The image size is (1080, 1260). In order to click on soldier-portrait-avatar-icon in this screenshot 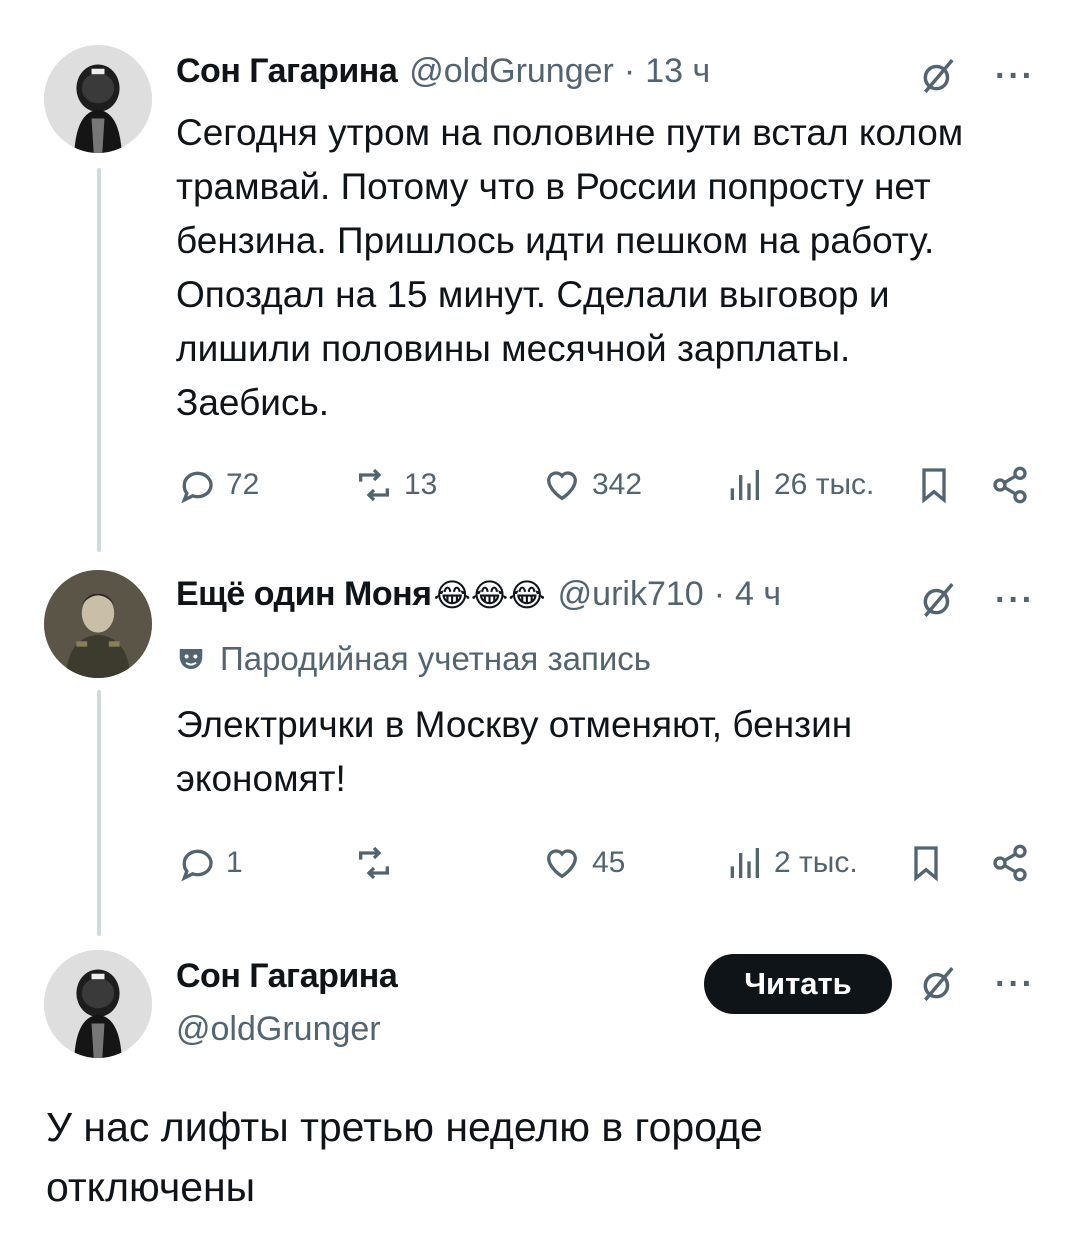, I will do `click(98, 624)`.